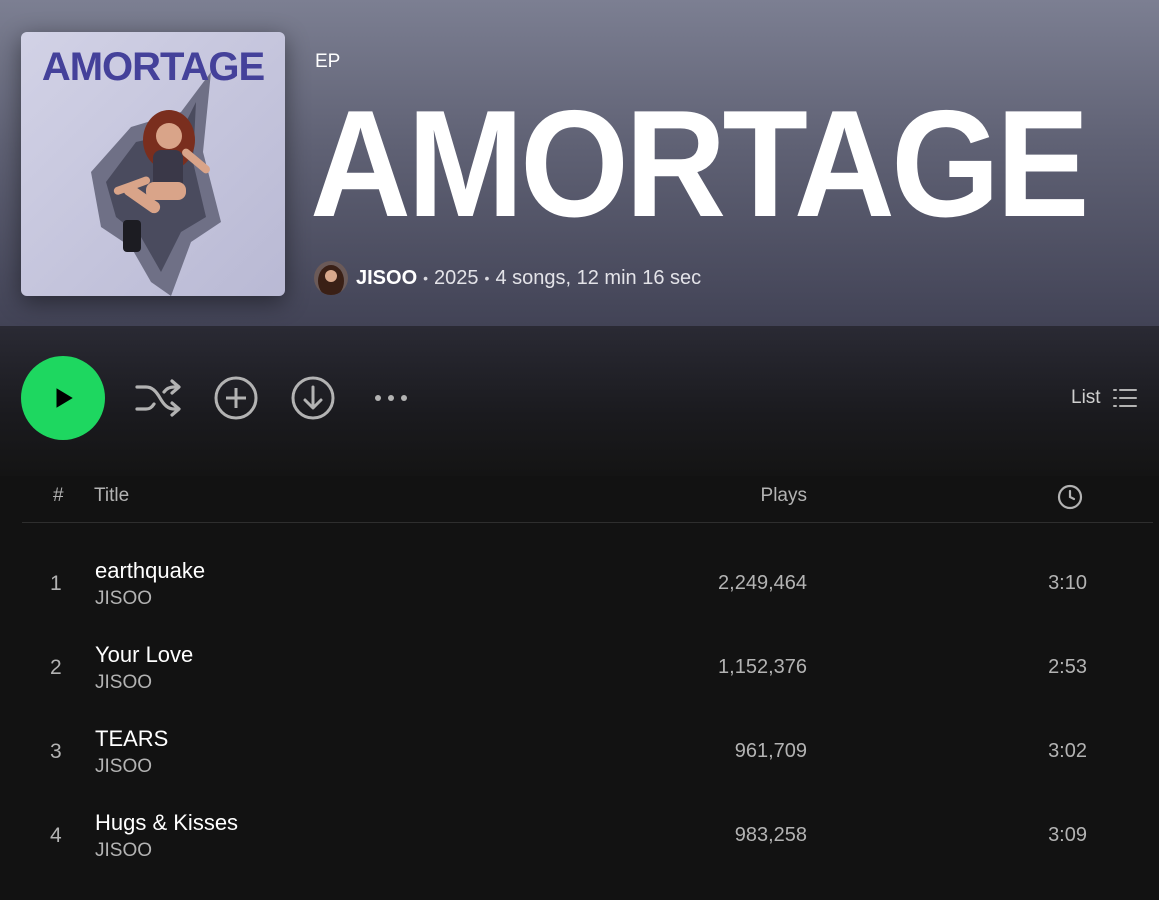 The height and width of the screenshot is (900, 1159). What do you see at coordinates (331, 278) in the screenshot?
I see `artist-avatar` at bounding box center [331, 278].